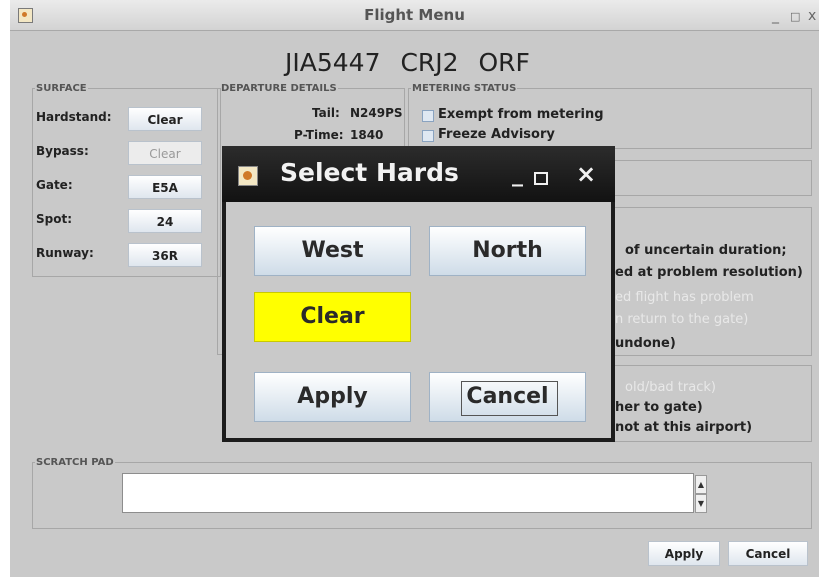 This screenshot has height=577, width=819. Describe the element at coordinates (768, 553) in the screenshot. I see `cancel-button: Cancel` at that location.